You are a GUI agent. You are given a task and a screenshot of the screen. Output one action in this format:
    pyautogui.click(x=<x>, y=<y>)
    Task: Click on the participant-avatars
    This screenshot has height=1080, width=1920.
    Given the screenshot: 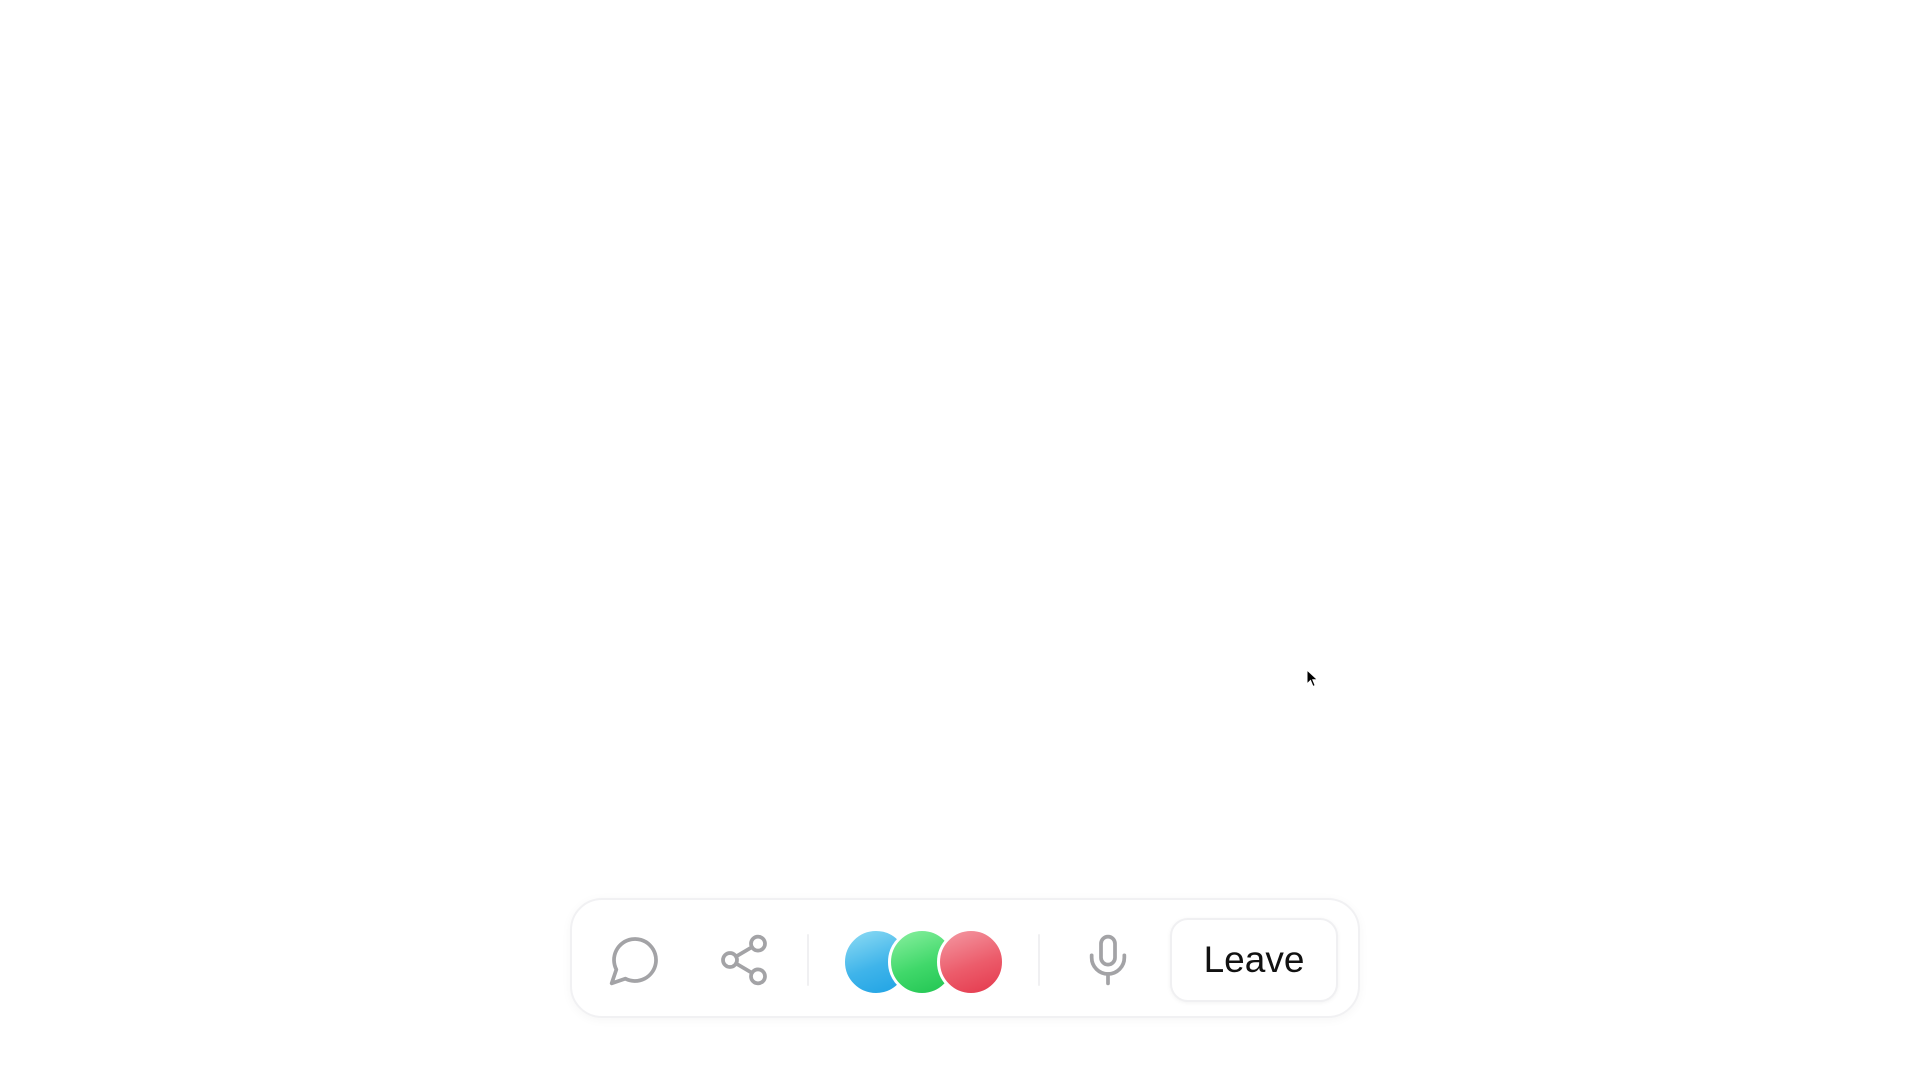 What is the action you would take?
    pyautogui.click(x=927, y=962)
    